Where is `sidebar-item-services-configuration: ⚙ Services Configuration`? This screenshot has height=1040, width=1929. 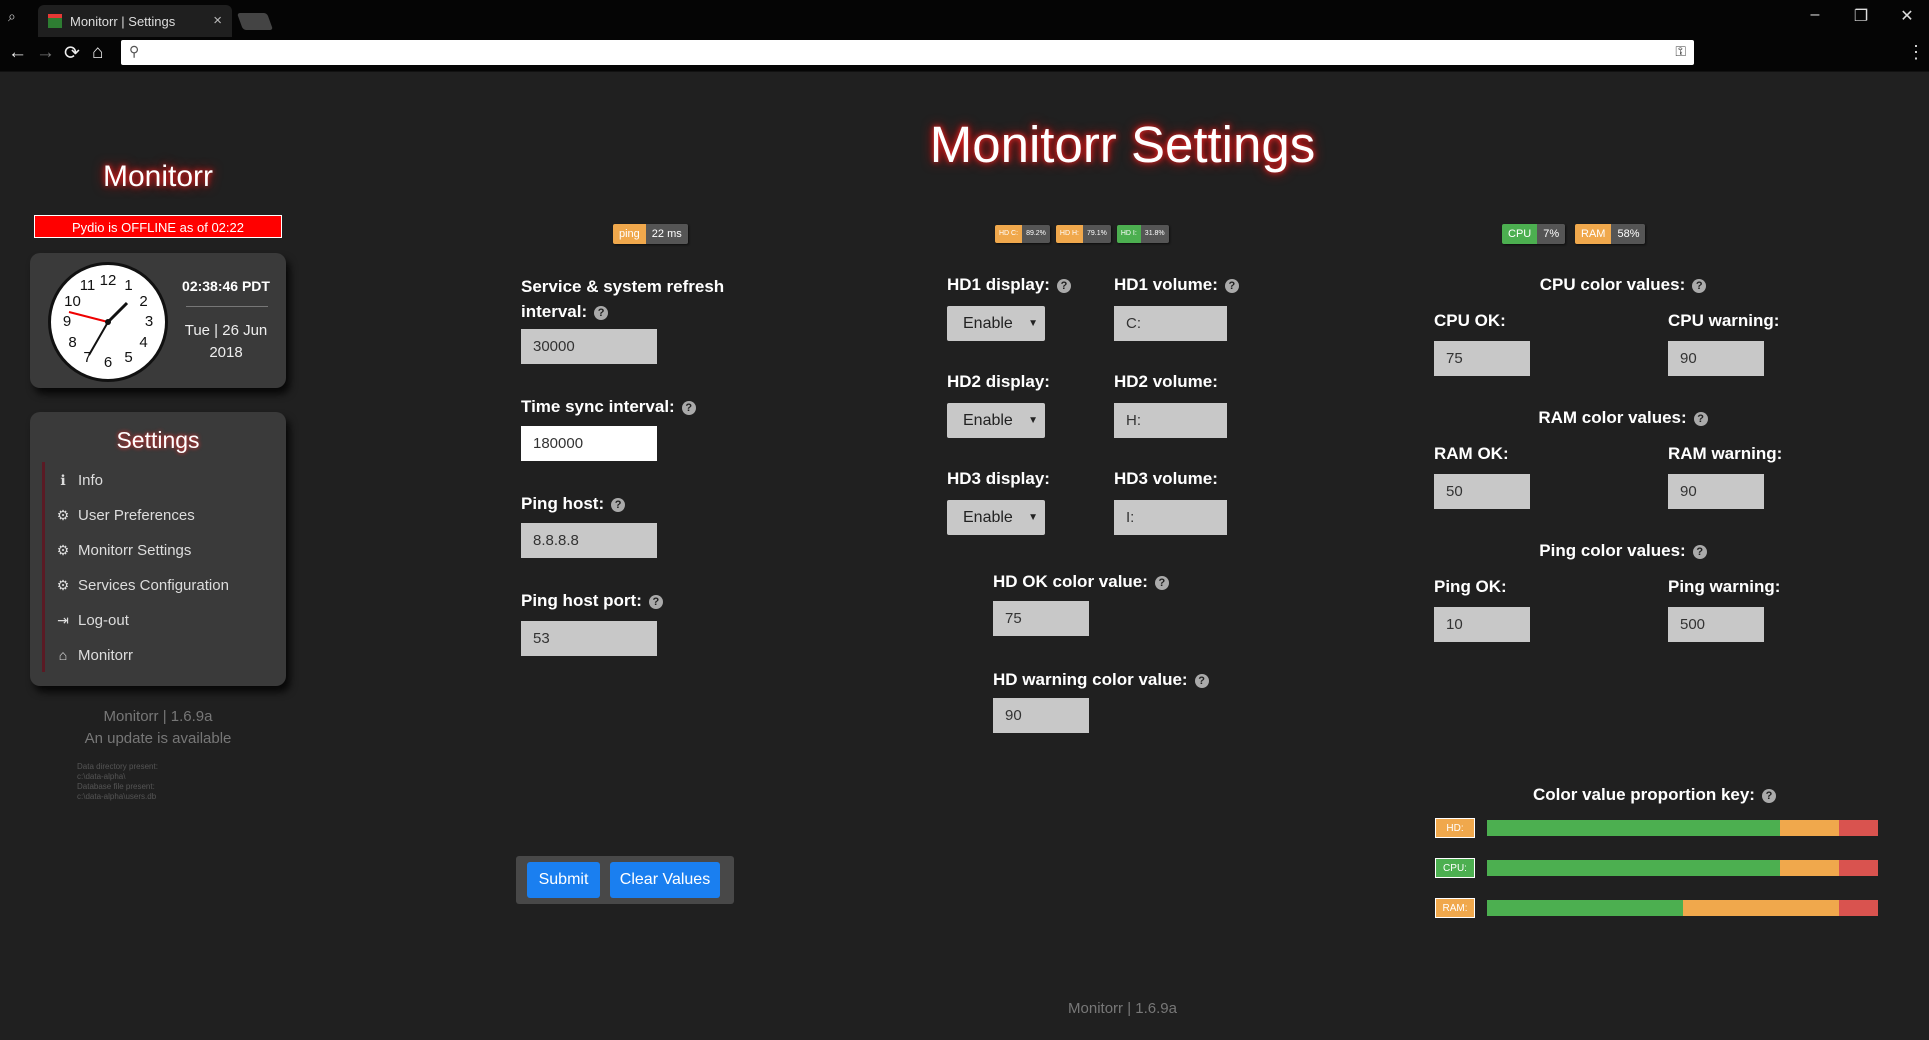 sidebar-item-services-configuration: ⚙ Services Configuration is located at coordinates (142, 585).